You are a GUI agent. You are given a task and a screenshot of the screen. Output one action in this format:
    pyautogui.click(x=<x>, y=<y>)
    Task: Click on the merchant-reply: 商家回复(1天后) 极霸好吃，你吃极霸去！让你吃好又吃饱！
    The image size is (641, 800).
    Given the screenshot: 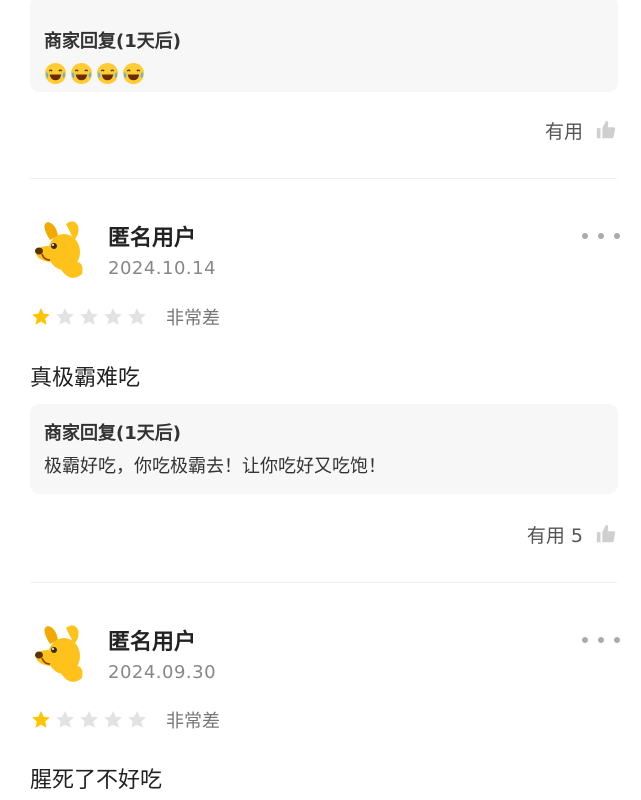 What is the action you would take?
    pyautogui.click(x=324, y=449)
    